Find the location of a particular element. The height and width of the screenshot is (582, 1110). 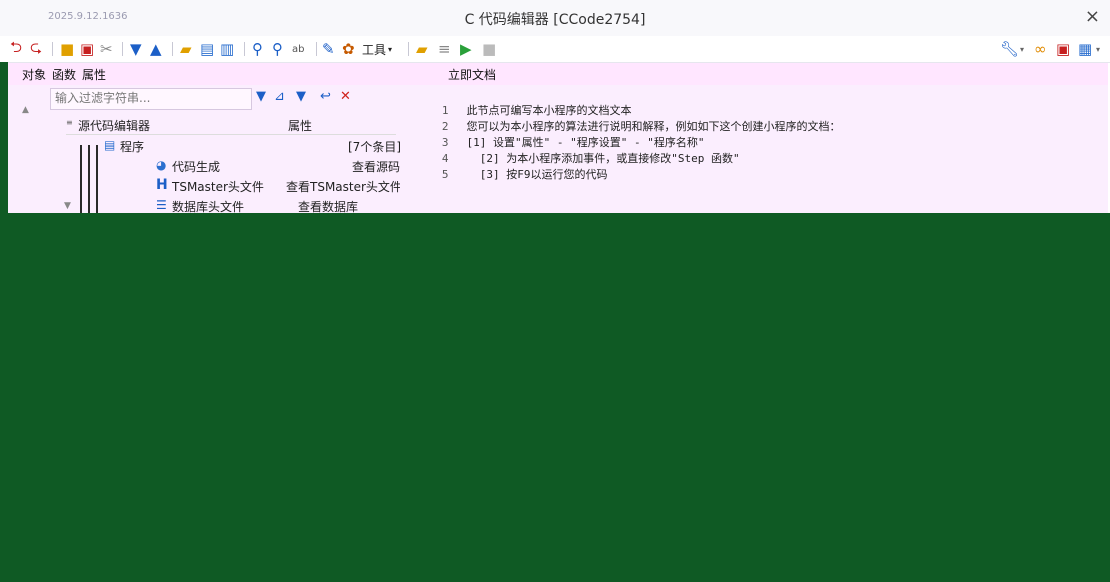

filter-box is located at coordinates (152, 99).